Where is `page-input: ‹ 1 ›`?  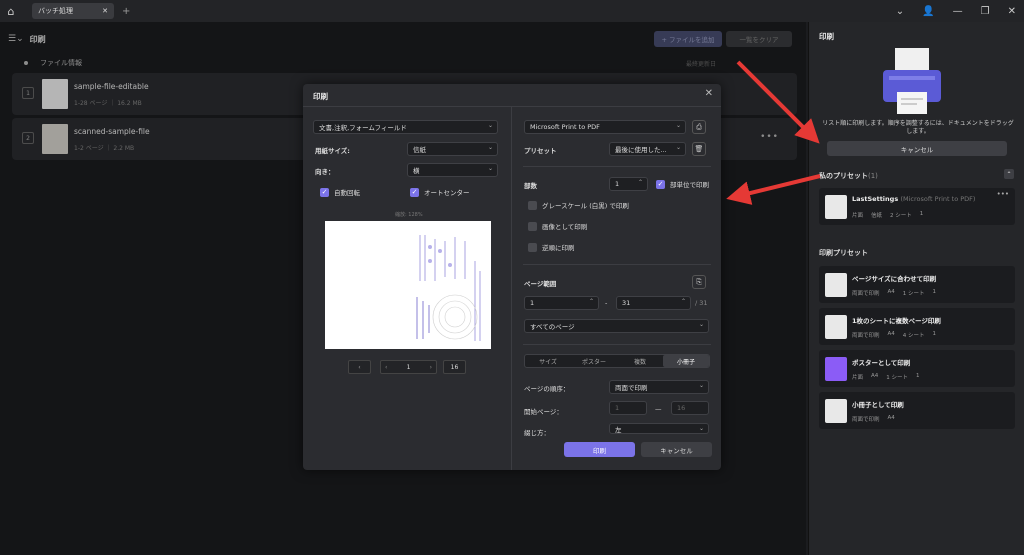 page-input: ‹ 1 › is located at coordinates (408, 367).